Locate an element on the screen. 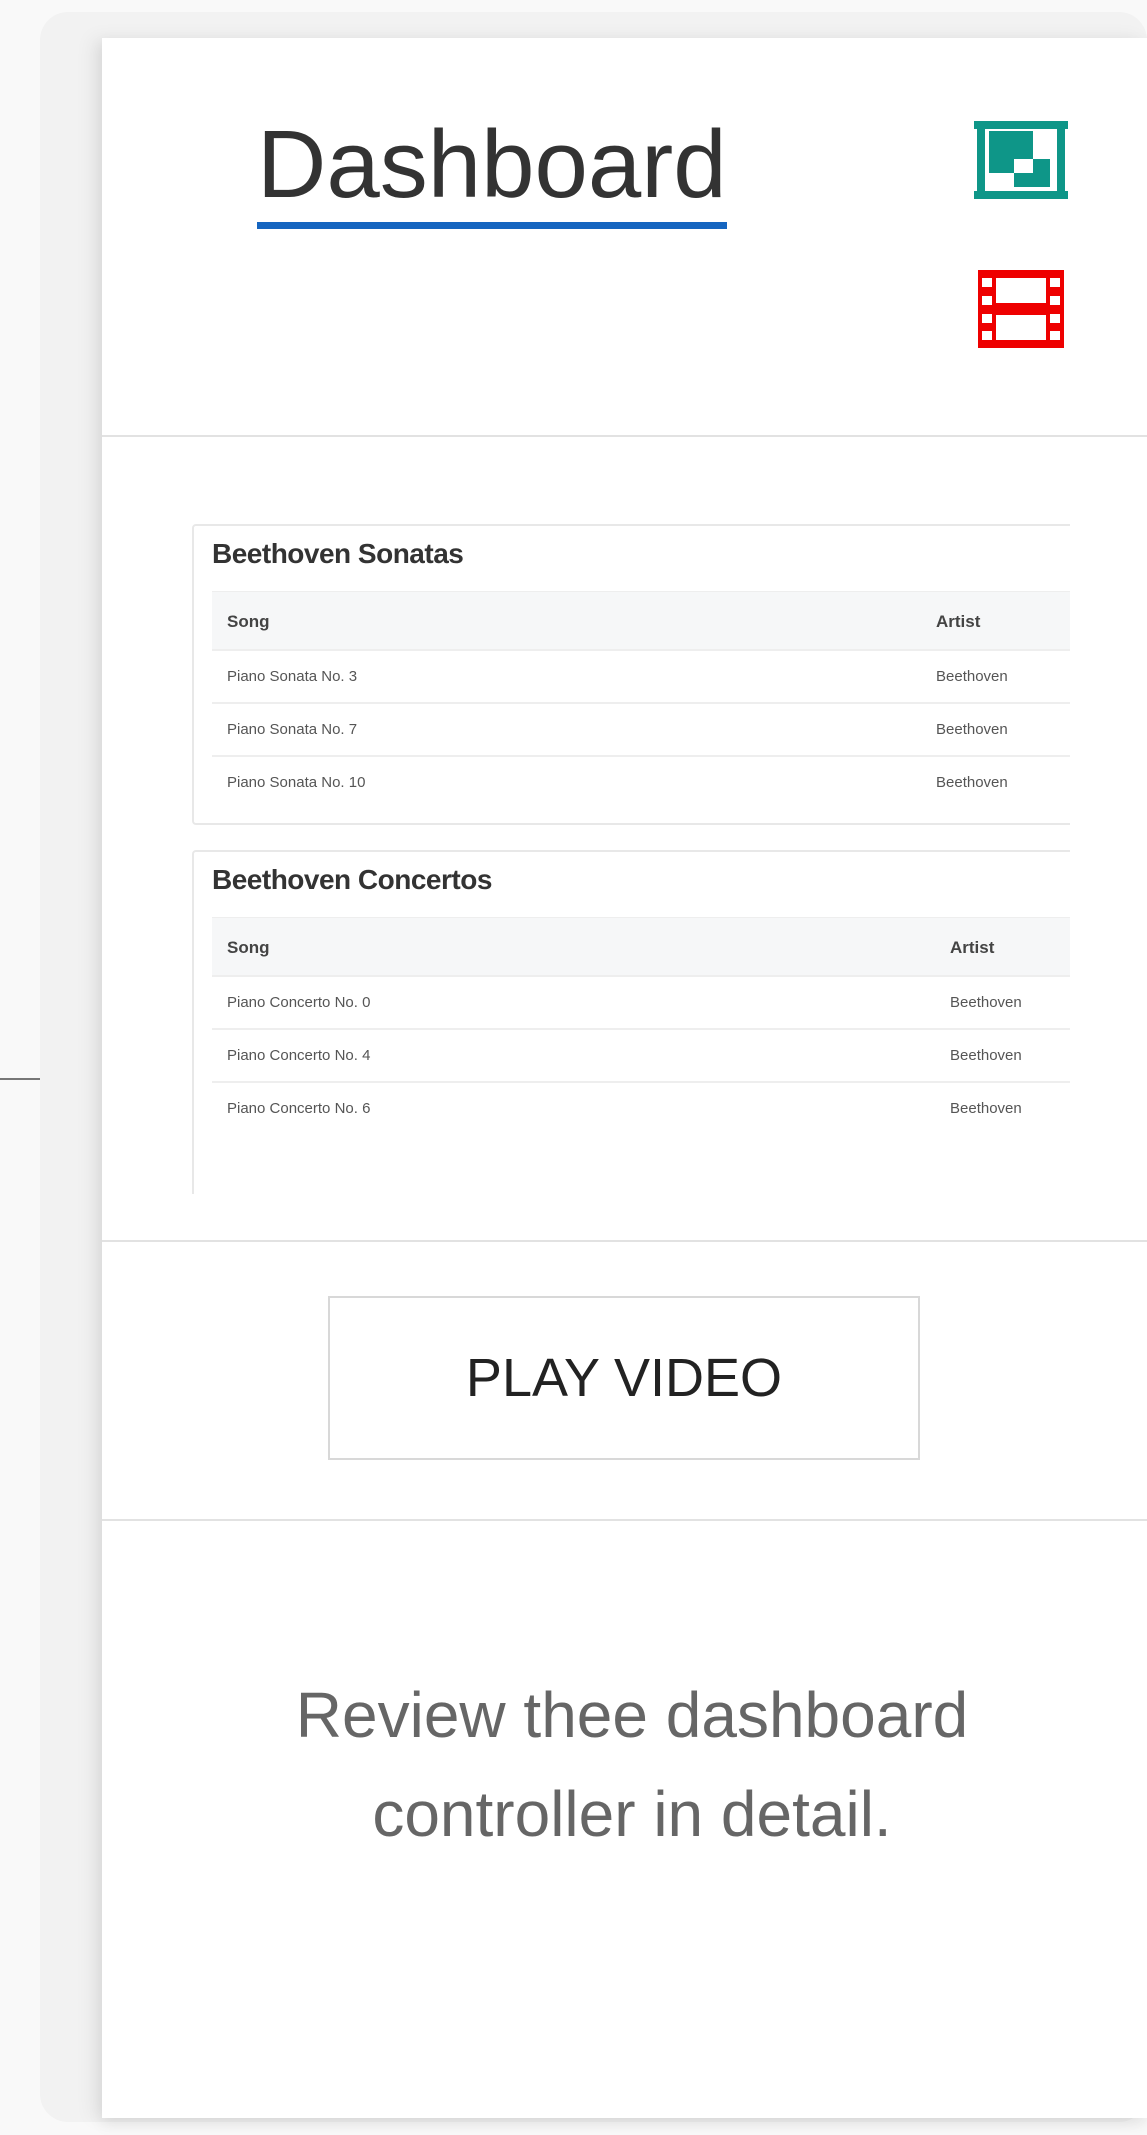  panel-title: Beethoven Concertos is located at coordinates (352, 879).